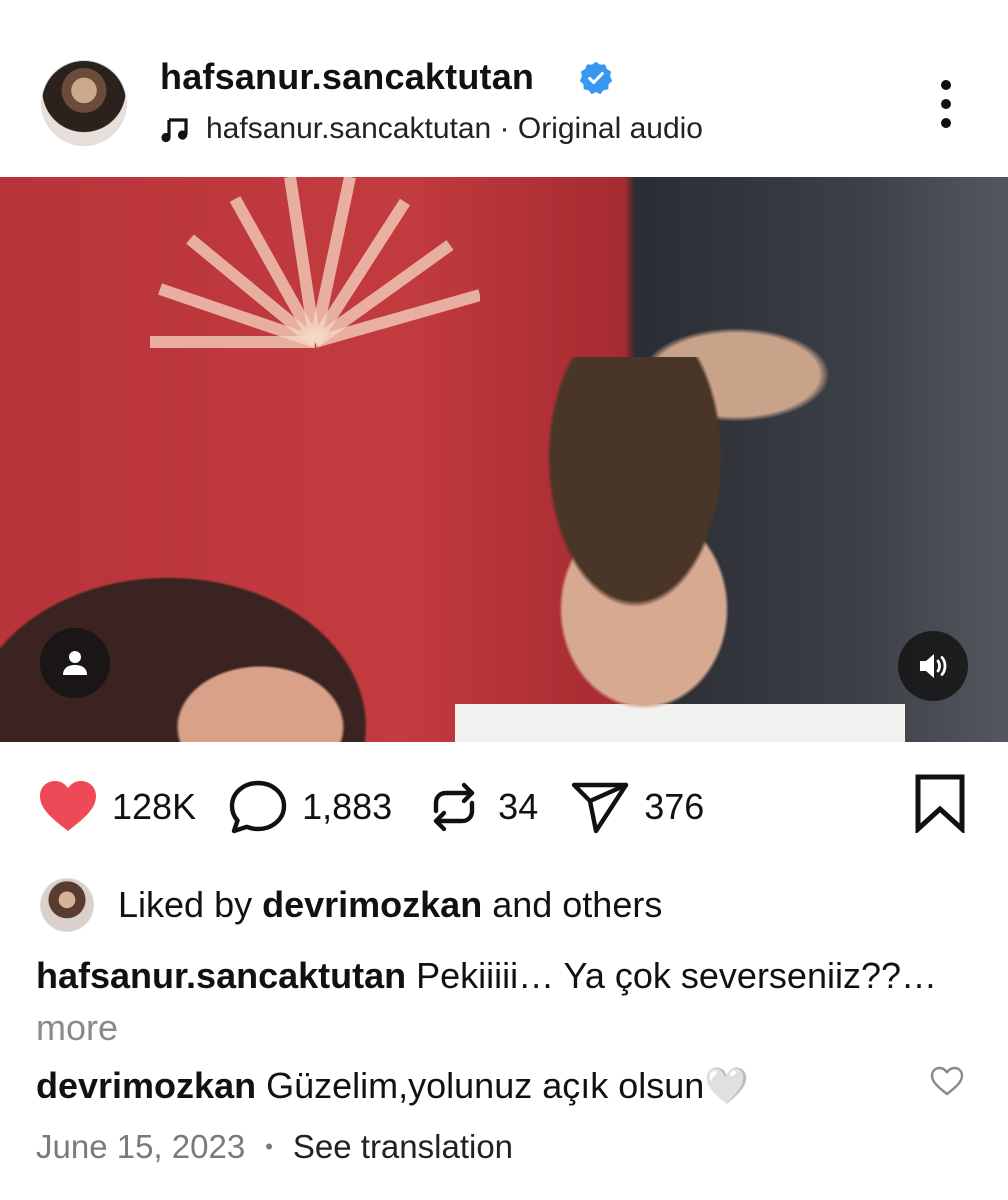 The image size is (1008, 1200). I want to click on audio-label: hafsanur.sancaktutan · Original audio, so click(454, 128).